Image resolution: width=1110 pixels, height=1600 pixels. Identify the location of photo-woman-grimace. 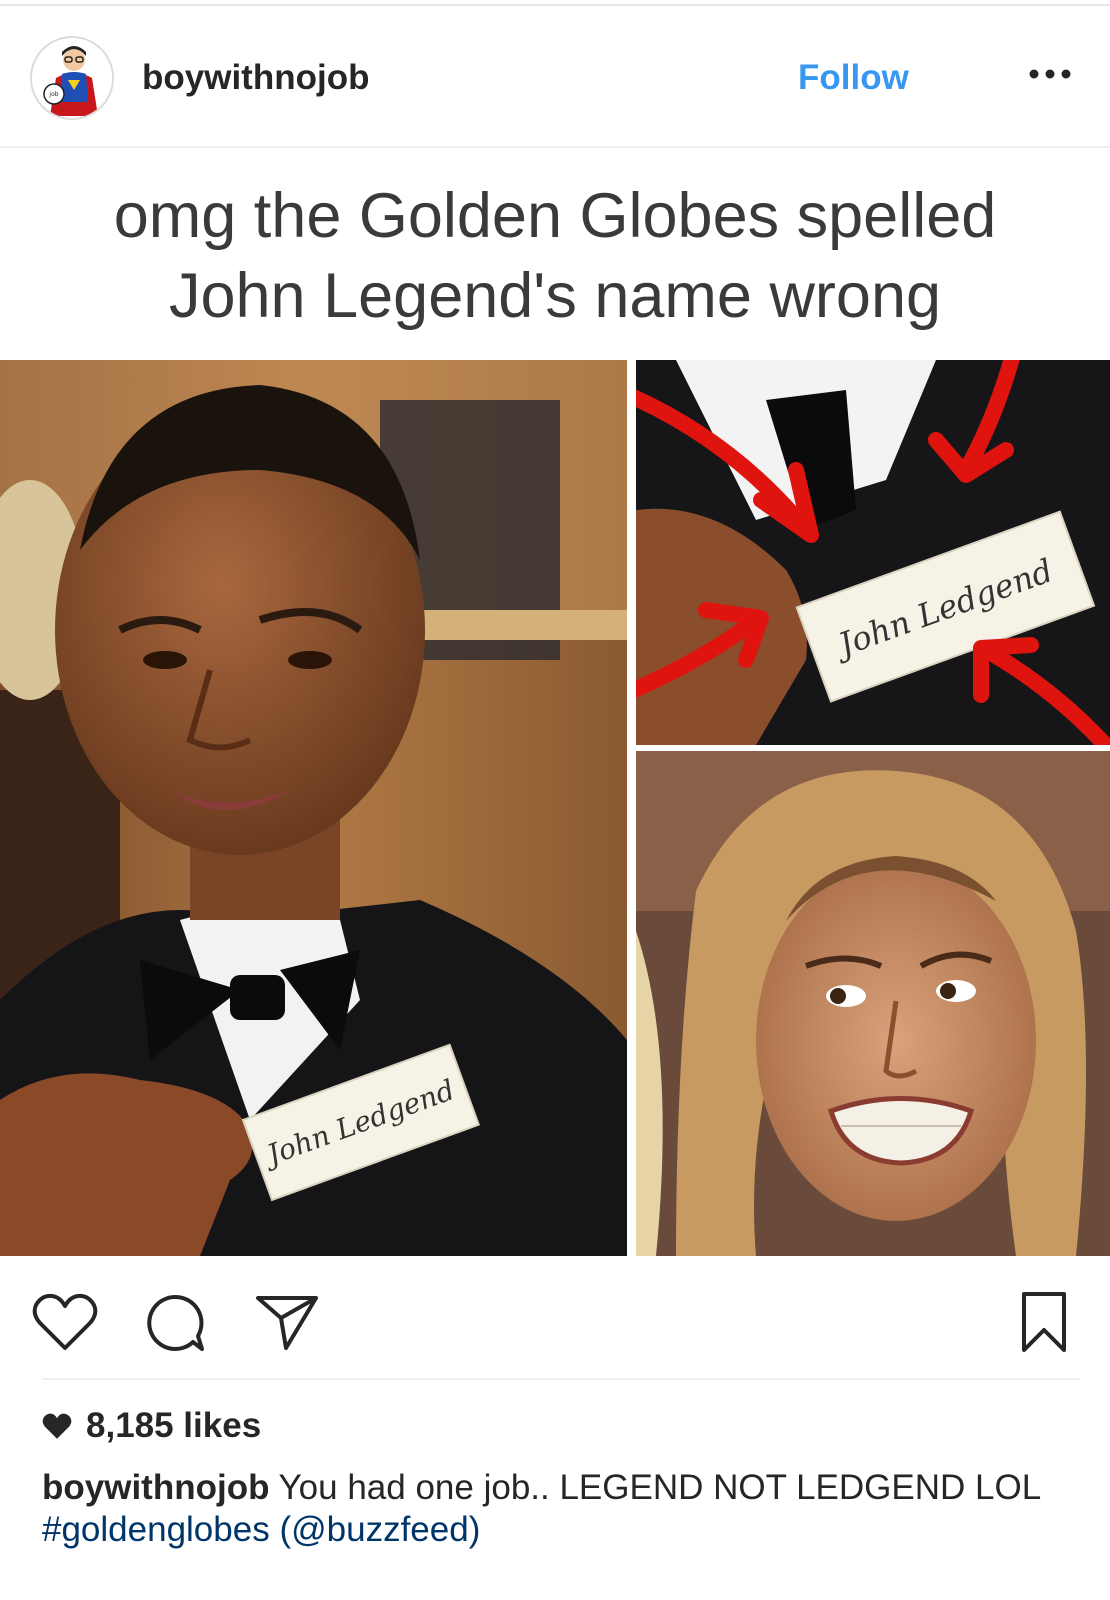
(873, 1003).